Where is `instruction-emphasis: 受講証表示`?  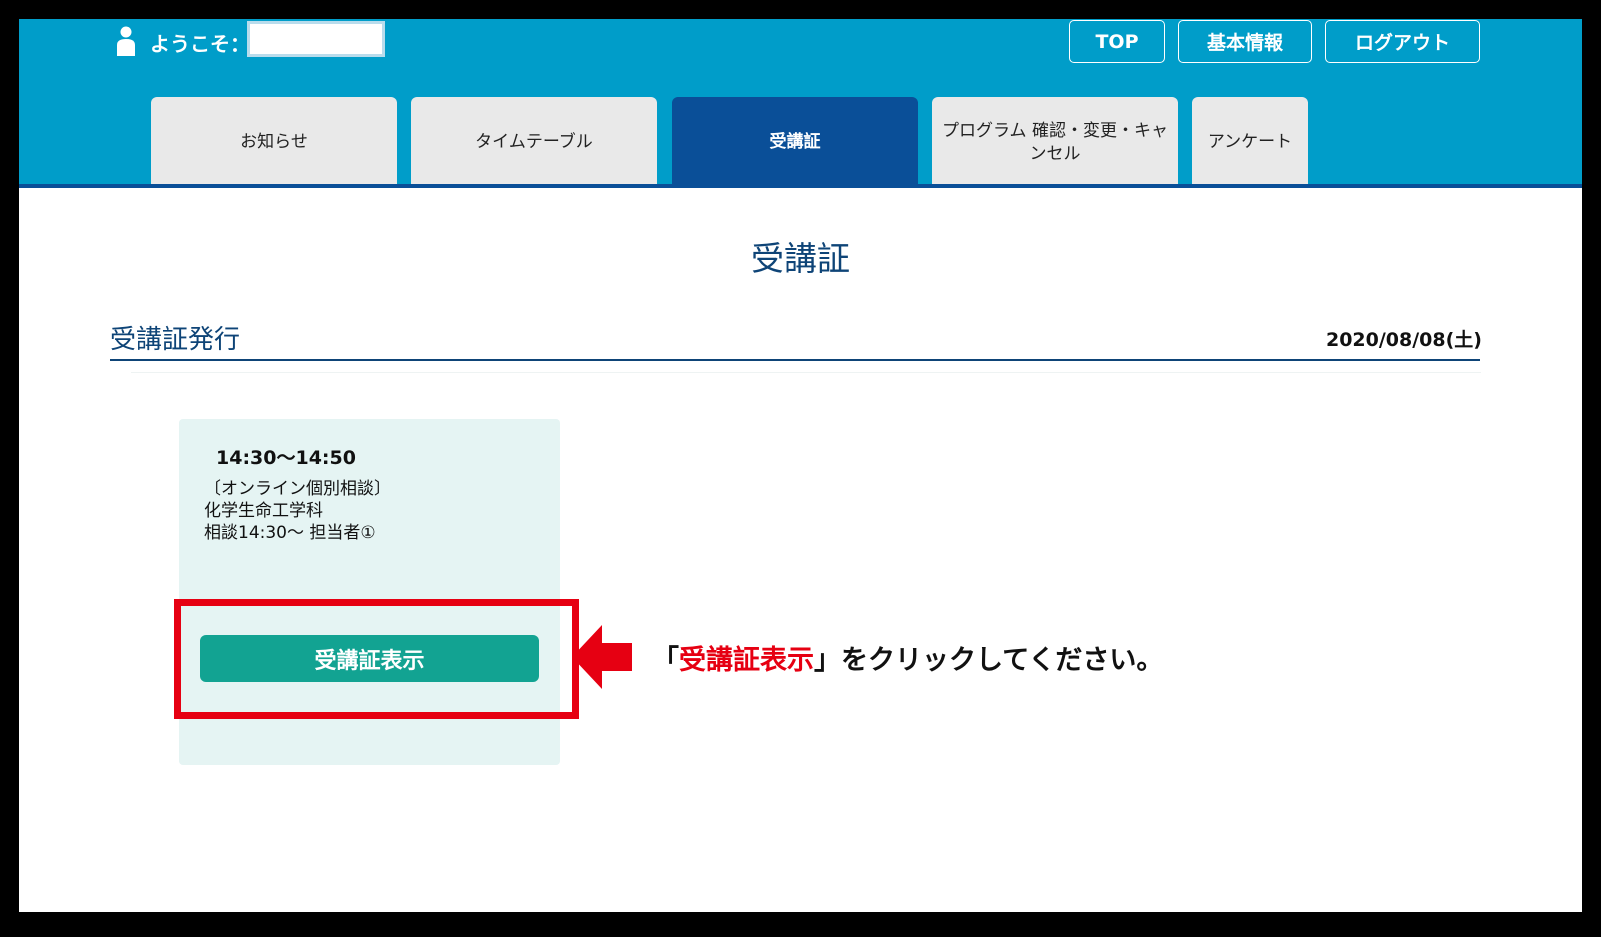 instruction-emphasis: 受講証表示 is located at coordinates (746, 660).